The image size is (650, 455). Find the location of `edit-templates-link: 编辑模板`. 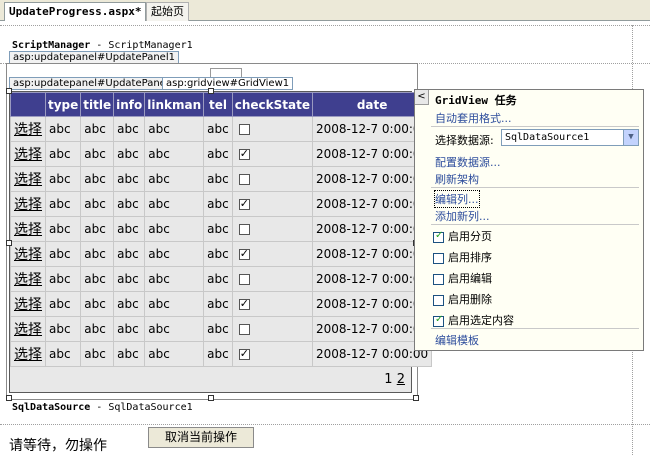

edit-templates-link: 编辑模板 is located at coordinates (457, 340).